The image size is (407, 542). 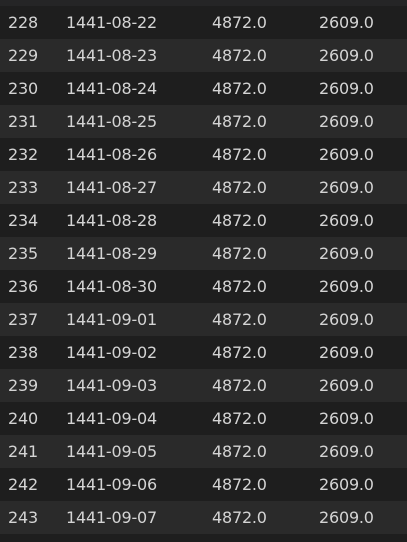 What do you see at coordinates (203, 352) in the screenshot?
I see `table-row: 238 1441-09-02 4872.0 2609.0` at bounding box center [203, 352].